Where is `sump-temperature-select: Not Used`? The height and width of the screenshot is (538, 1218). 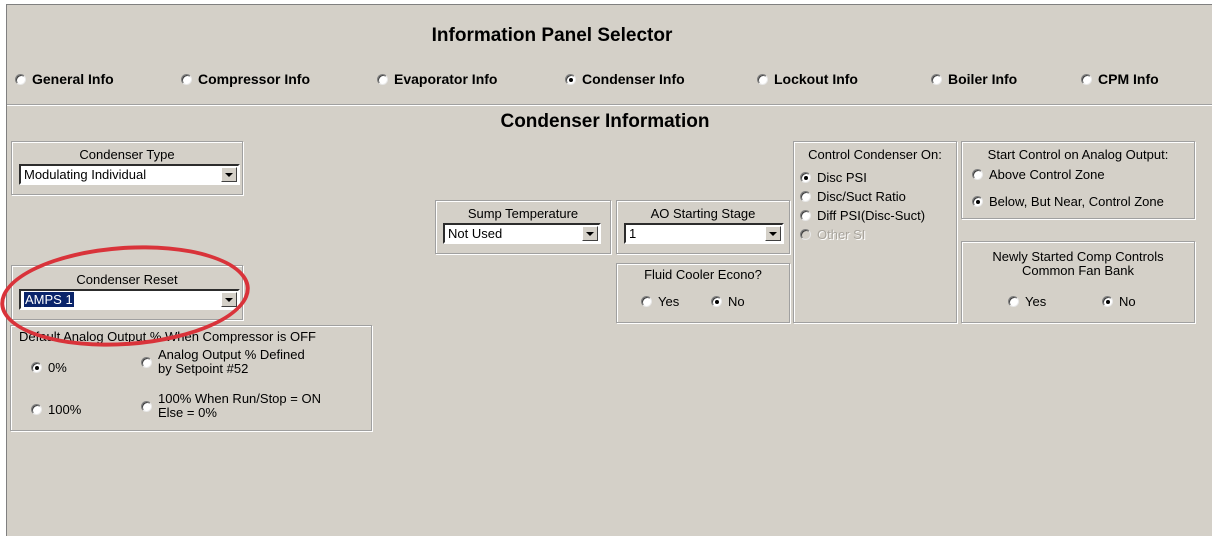
sump-temperature-select: Not Used is located at coordinates (522, 233).